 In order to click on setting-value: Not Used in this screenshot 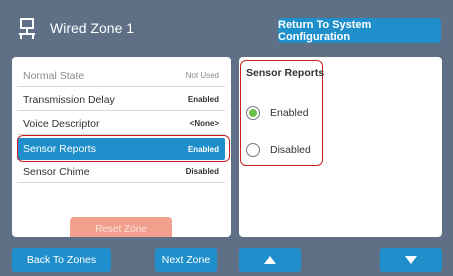, I will do `click(202, 75)`.